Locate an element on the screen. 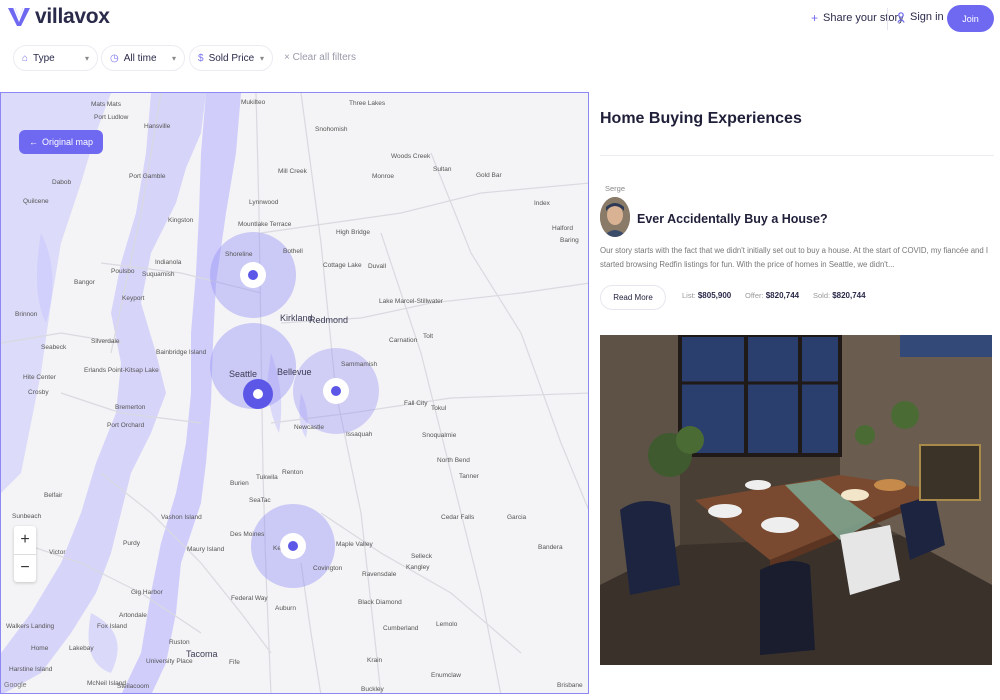  home-icon: ⌂ is located at coordinates (25, 58).